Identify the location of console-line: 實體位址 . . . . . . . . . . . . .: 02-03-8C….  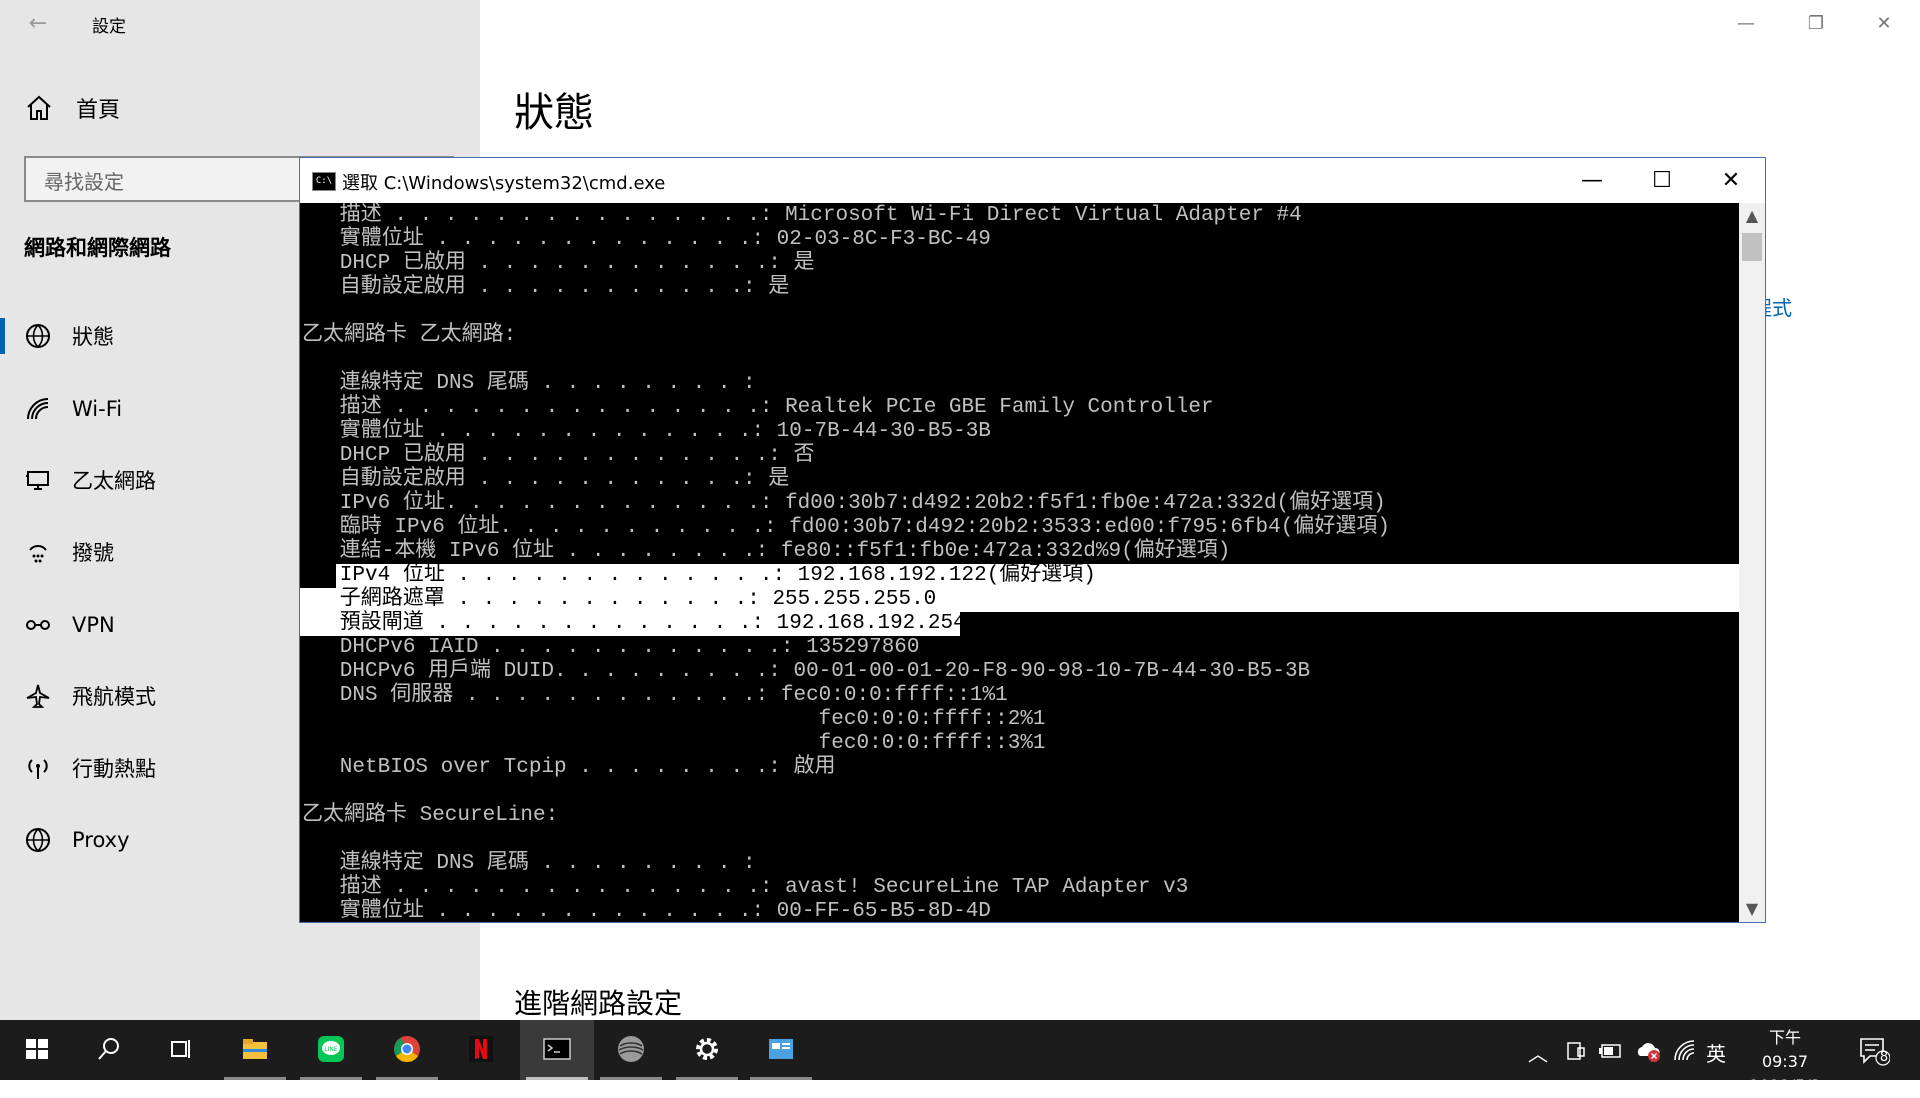
(646, 239).